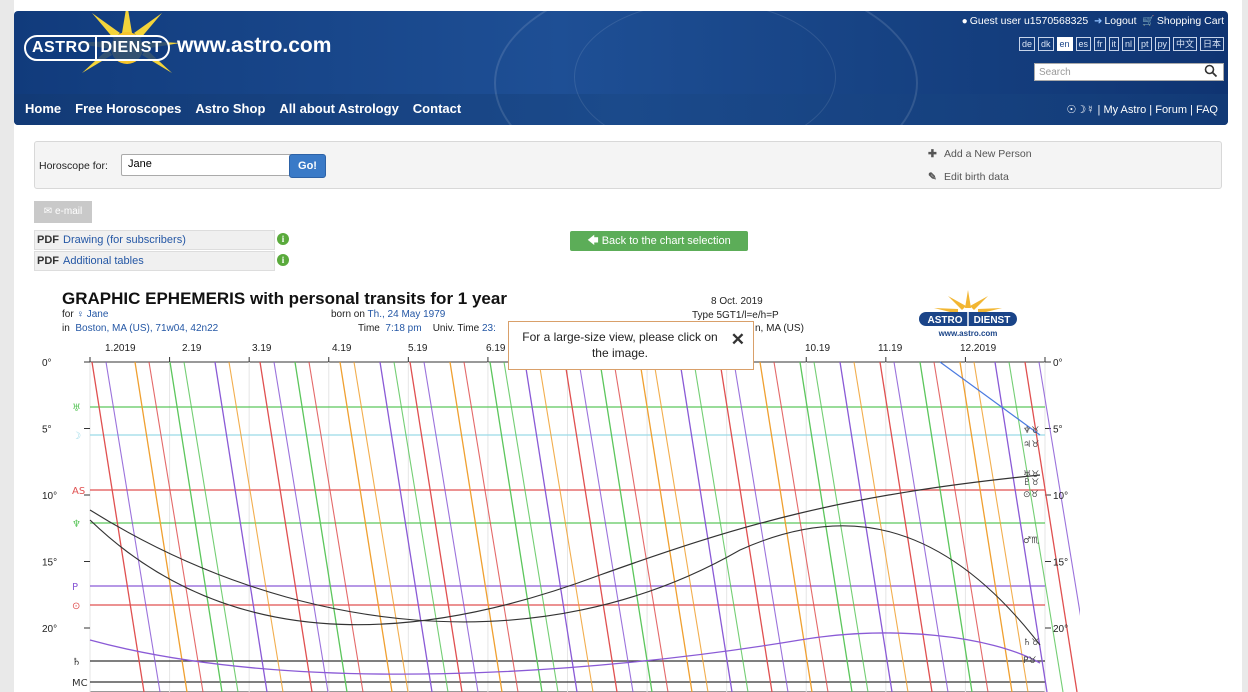 This screenshot has height=692, width=1248. What do you see at coordinates (1031, 643) in the screenshot?
I see `transit-symbol: ♄♉` at bounding box center [1031, 643].